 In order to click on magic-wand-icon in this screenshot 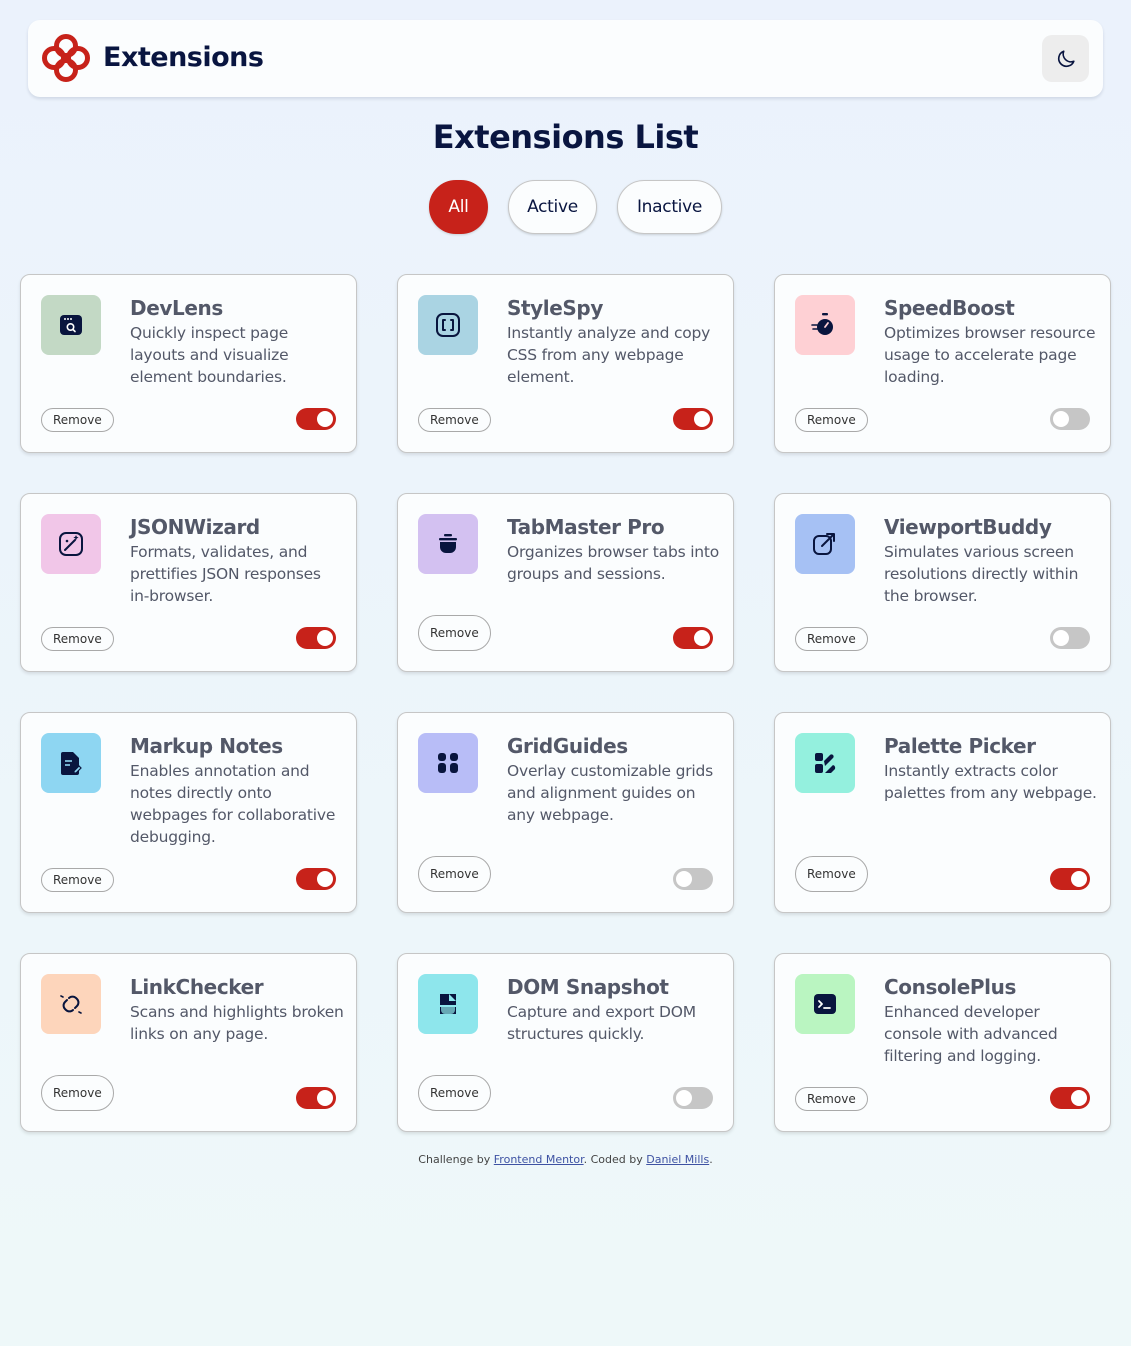, I will do `click(71, 544)`.